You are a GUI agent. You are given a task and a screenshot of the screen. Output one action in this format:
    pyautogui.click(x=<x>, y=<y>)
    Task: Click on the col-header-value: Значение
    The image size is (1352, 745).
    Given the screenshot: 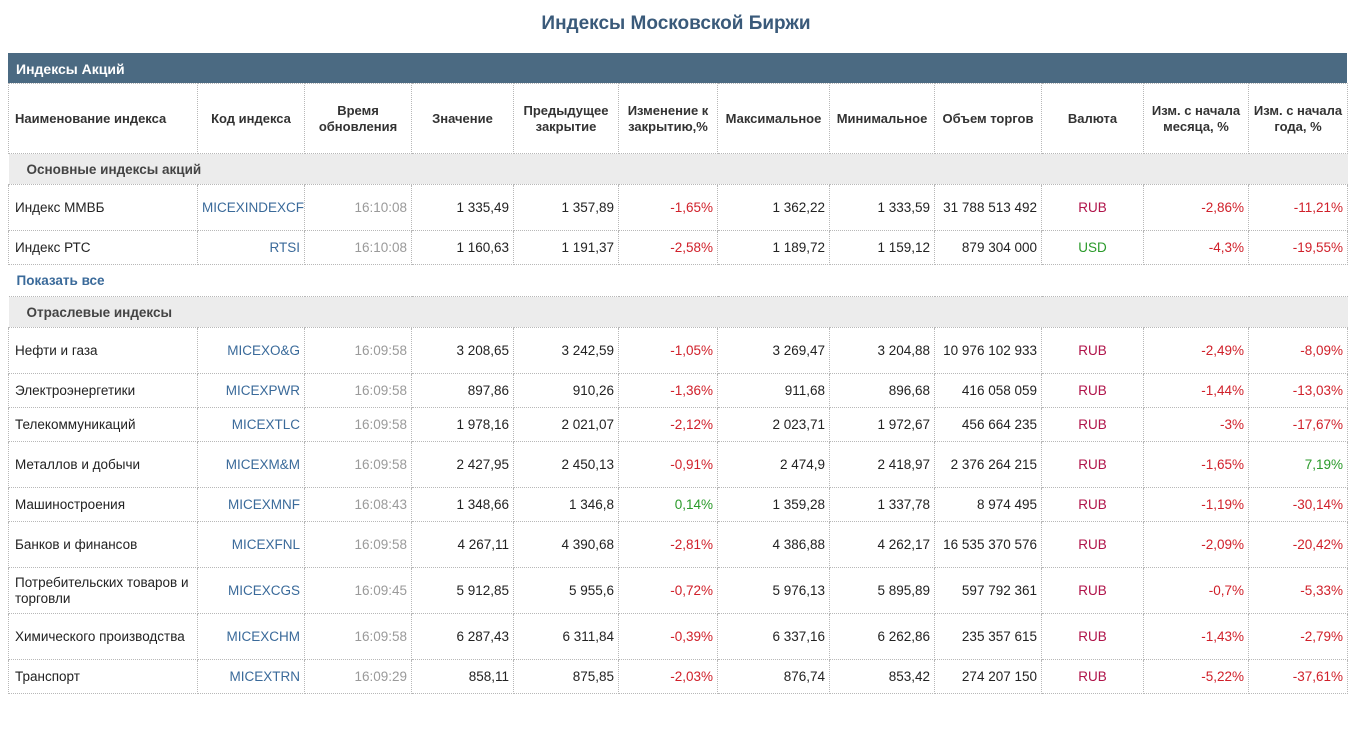 What is the action you would take?
    pyautogui.click(x=462, y=118)
    